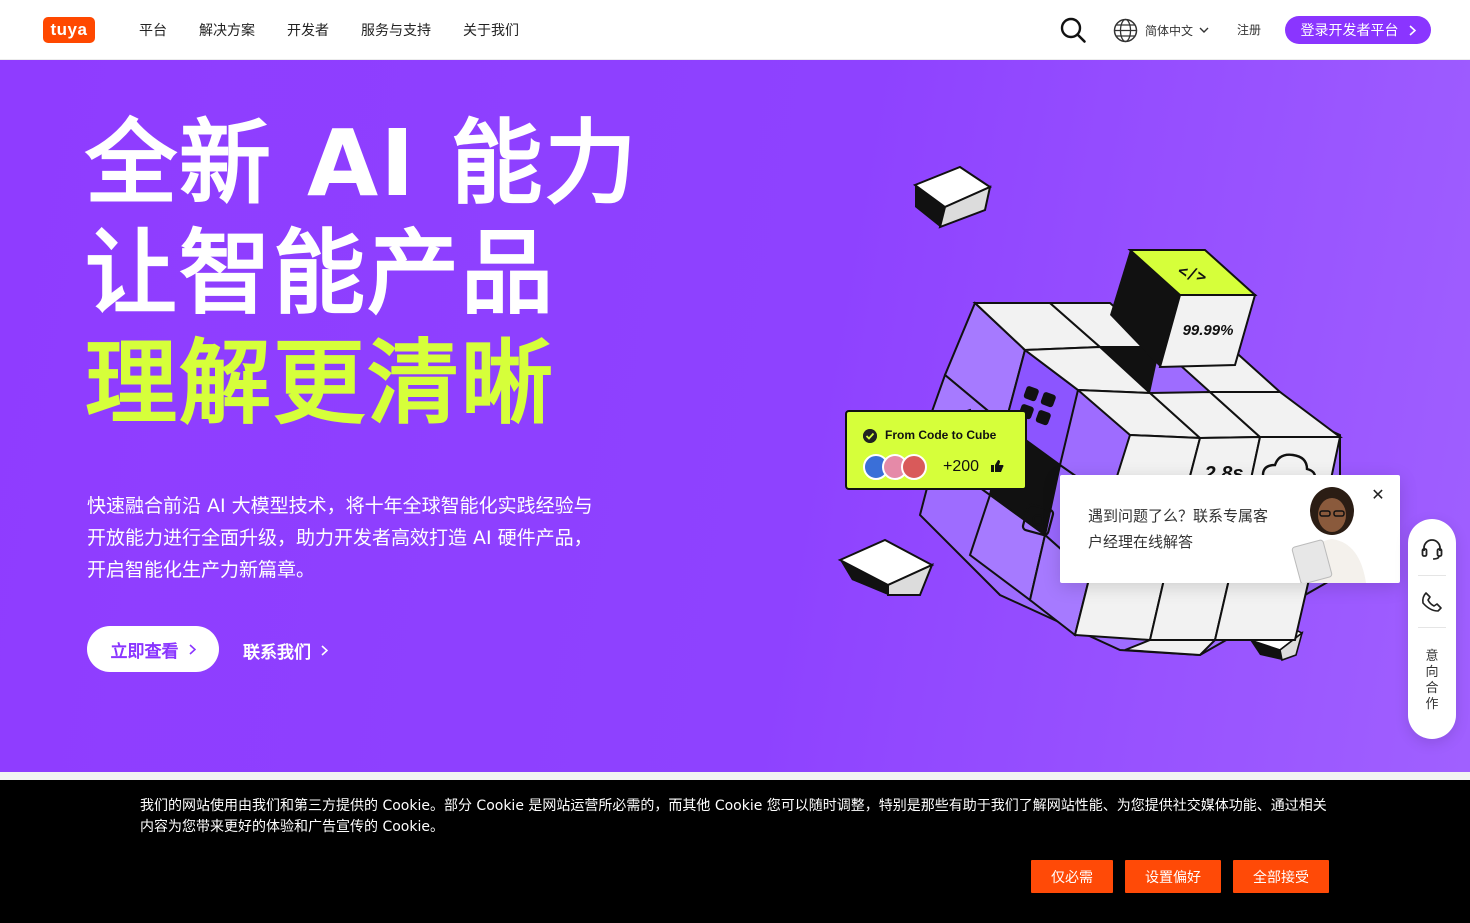  I want to click on language-selector: 简体中文, so click(1164, 30).